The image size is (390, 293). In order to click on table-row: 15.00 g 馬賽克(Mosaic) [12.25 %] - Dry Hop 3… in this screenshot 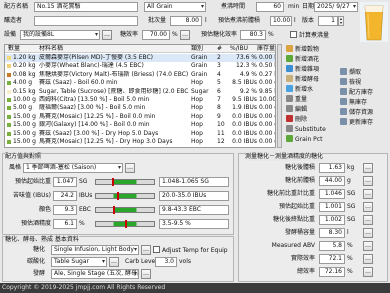, I will do `click(140, 142)`.